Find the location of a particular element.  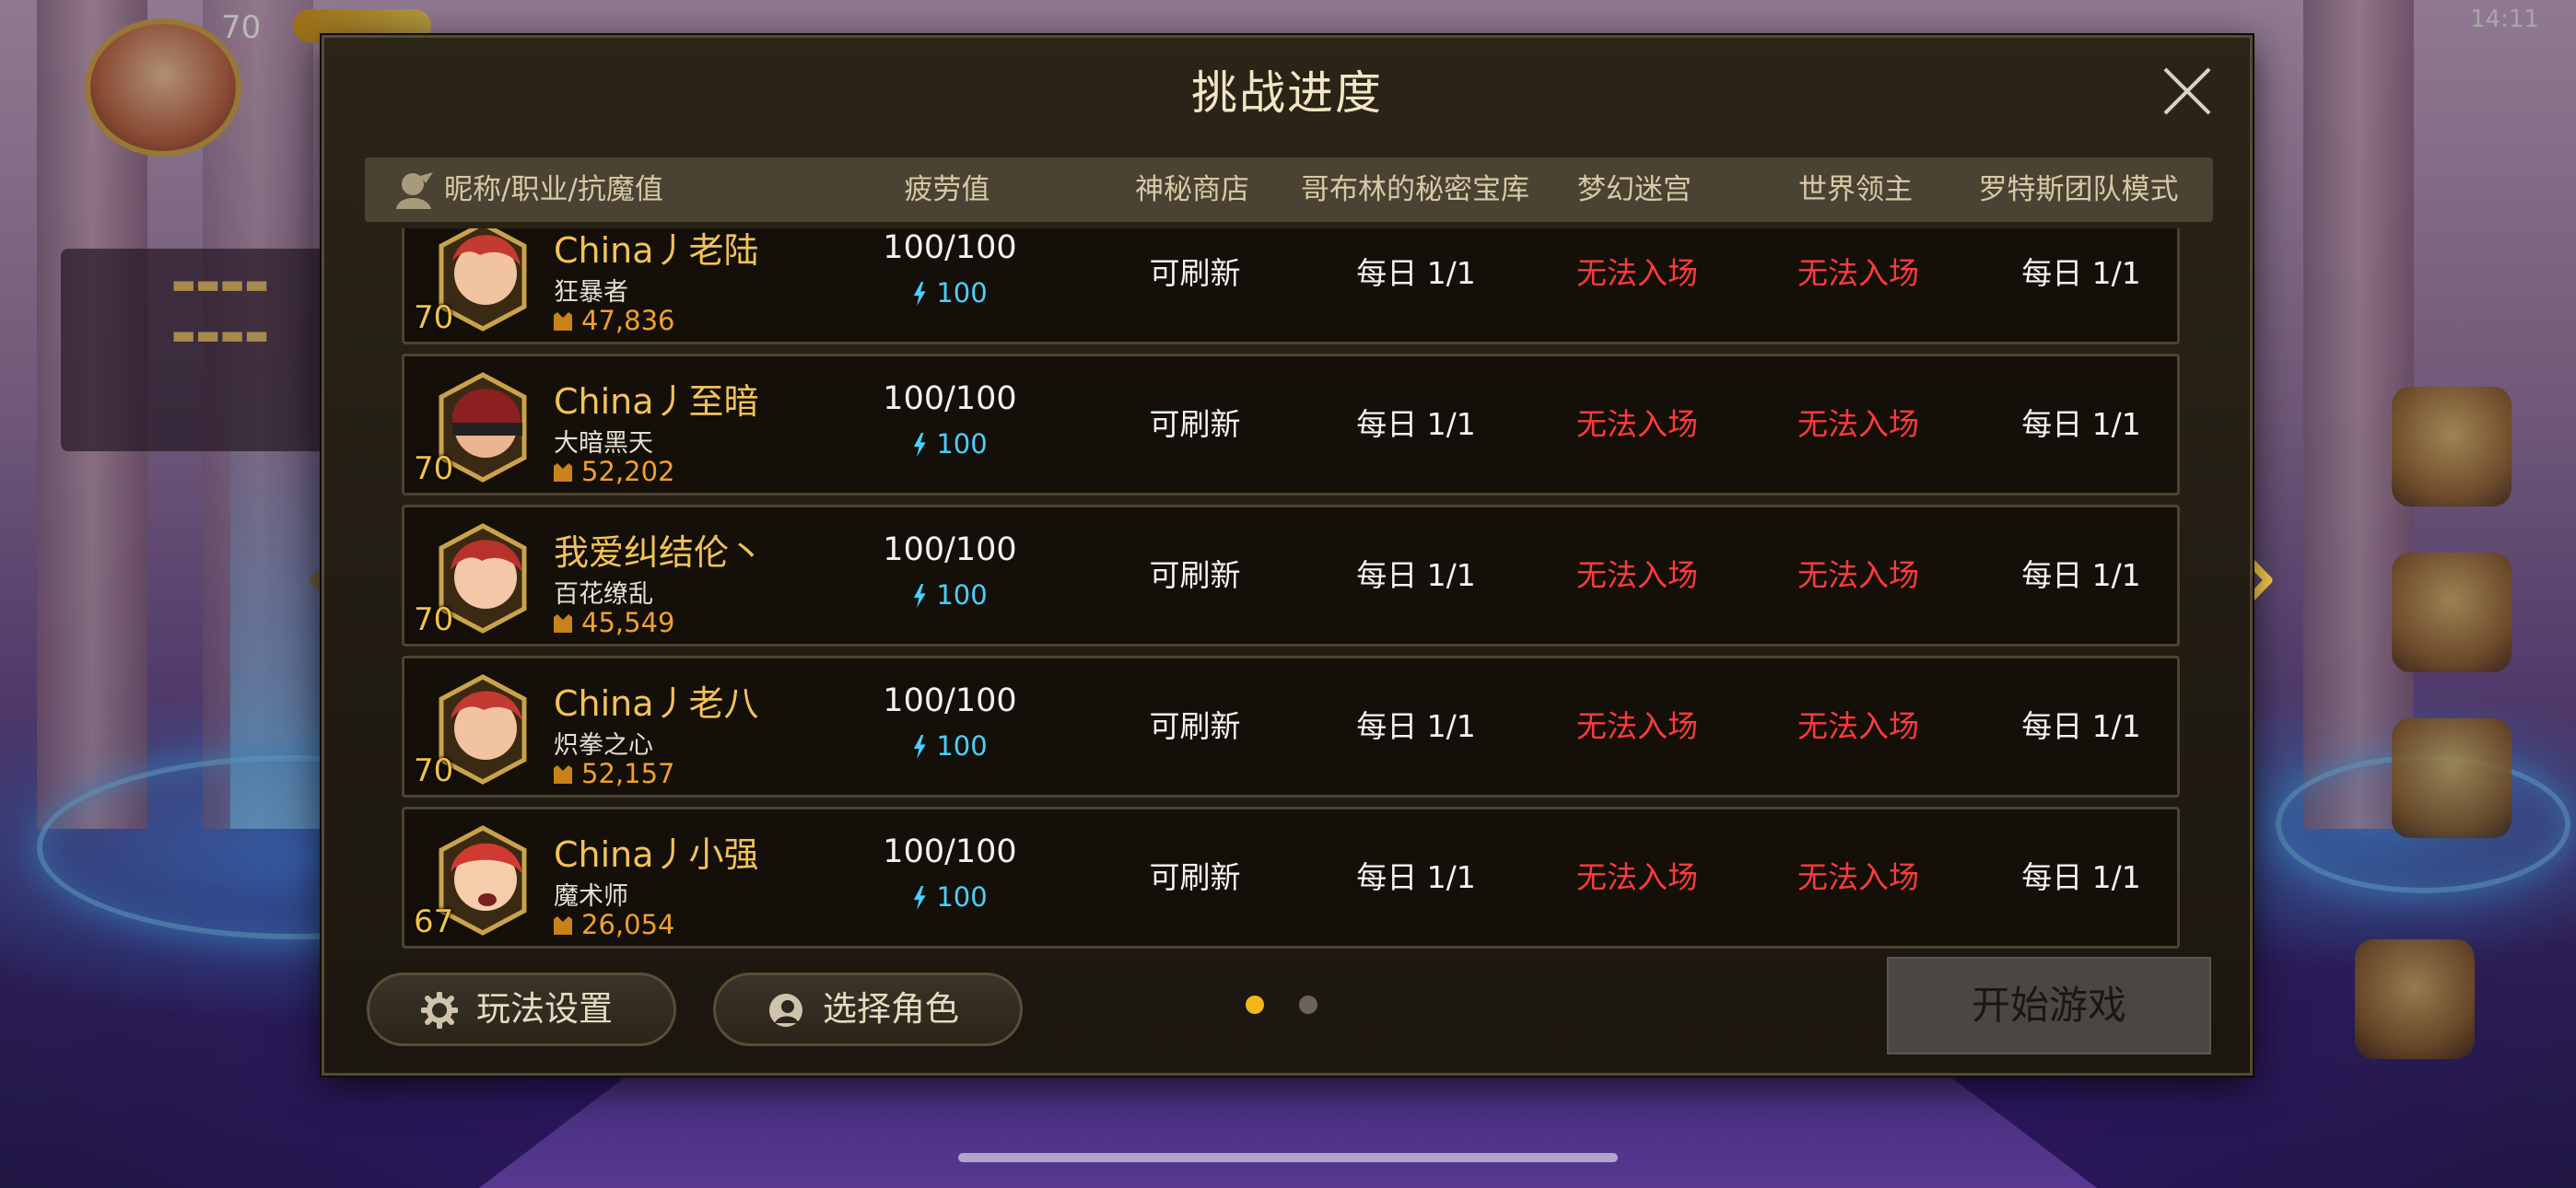

gameplay-settings-button: 玩法设置 is located at coordinates (521, 1010).